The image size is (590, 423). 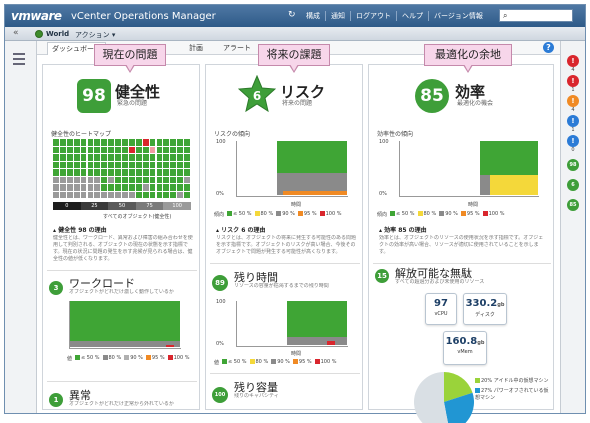 I want to click on tab-alerts: アラート, so click(x=237, y=48).